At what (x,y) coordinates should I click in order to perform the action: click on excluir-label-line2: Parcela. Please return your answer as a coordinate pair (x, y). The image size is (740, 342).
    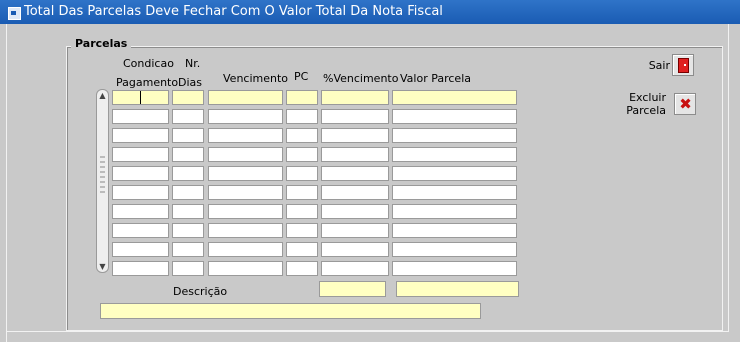
    Looking at the image, I should click on (646, 110).